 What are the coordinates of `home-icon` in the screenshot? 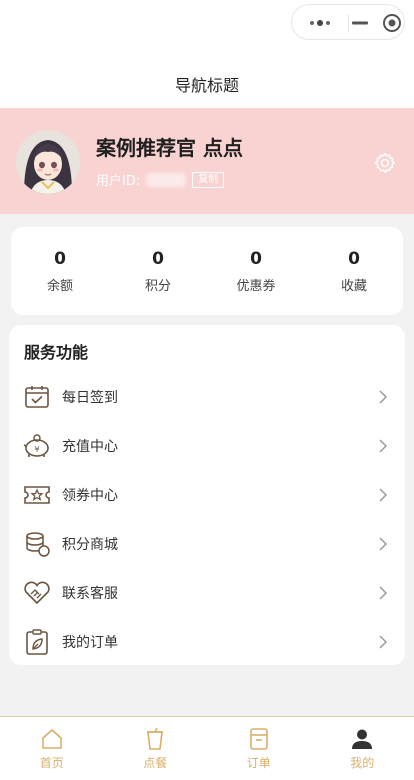 It's located at (51, 739).